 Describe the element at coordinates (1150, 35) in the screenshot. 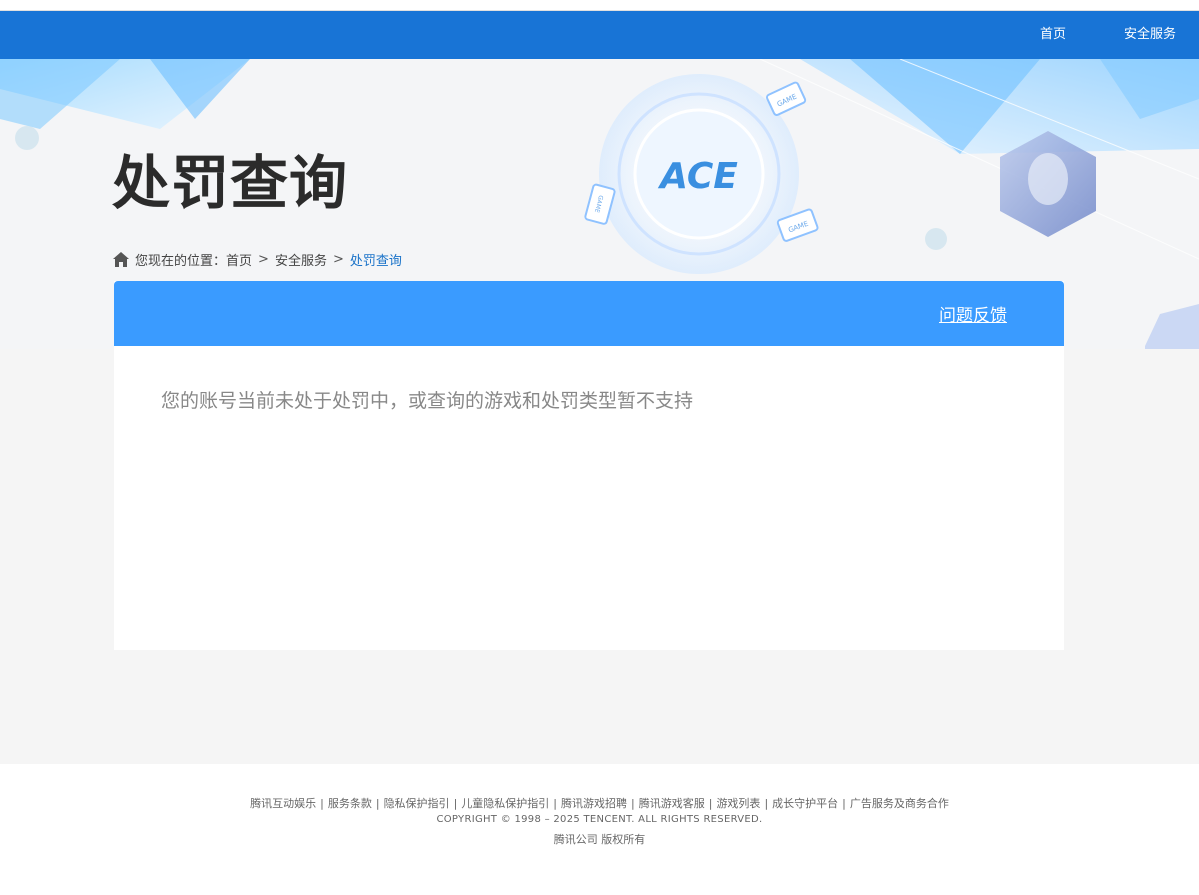

I see `nav-security-services-link: 安全服务` at that location.